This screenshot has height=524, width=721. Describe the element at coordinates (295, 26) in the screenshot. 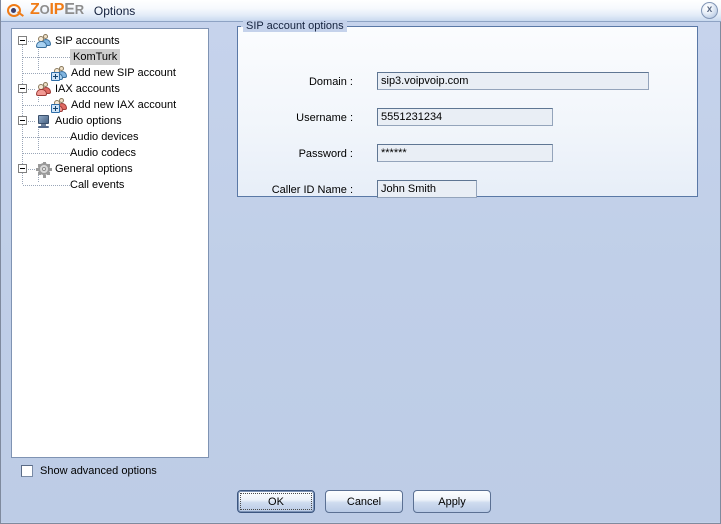

I see `groupbox-title: SIP account options` at that location.